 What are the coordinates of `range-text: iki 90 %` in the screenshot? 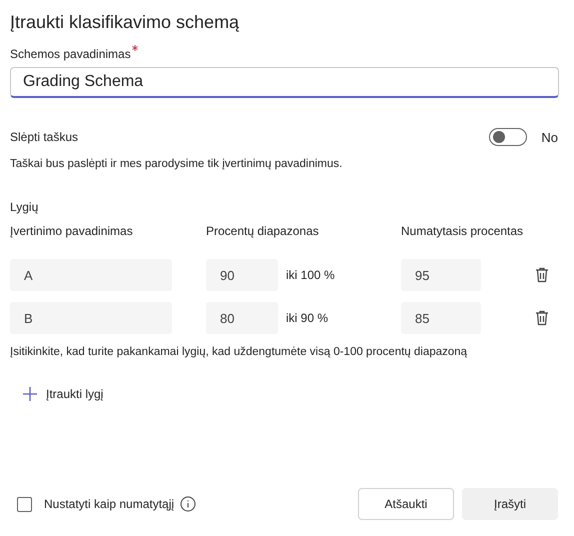 It's located at (307, 318).